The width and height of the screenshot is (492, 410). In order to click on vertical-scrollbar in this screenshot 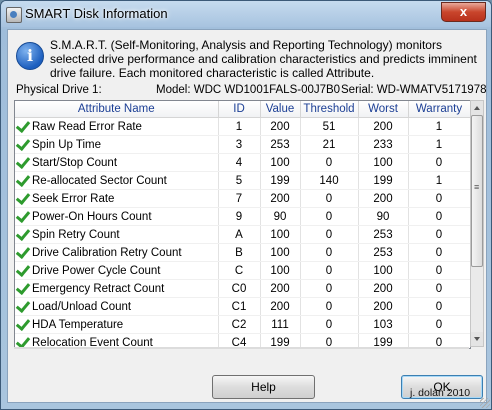, I will do `click(477, 223)`.